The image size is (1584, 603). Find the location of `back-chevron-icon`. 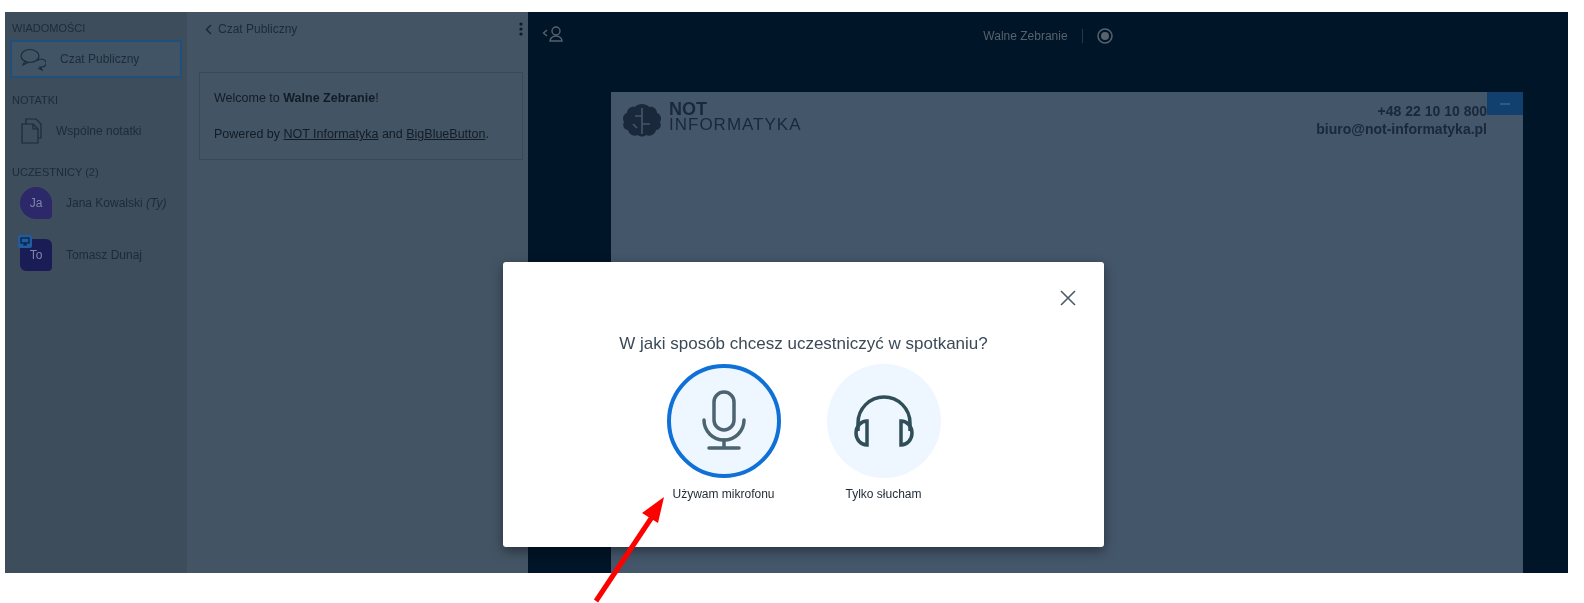

back-chevron-icon is located at coordinates (208, 29).